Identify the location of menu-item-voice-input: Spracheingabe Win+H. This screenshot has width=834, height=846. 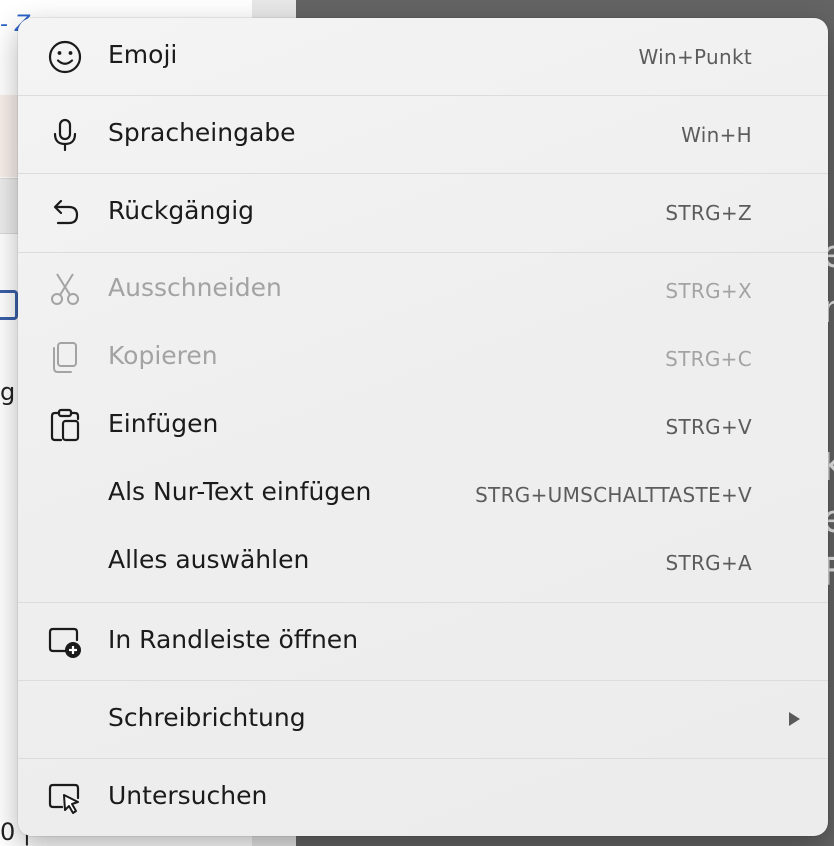
(423, 135).